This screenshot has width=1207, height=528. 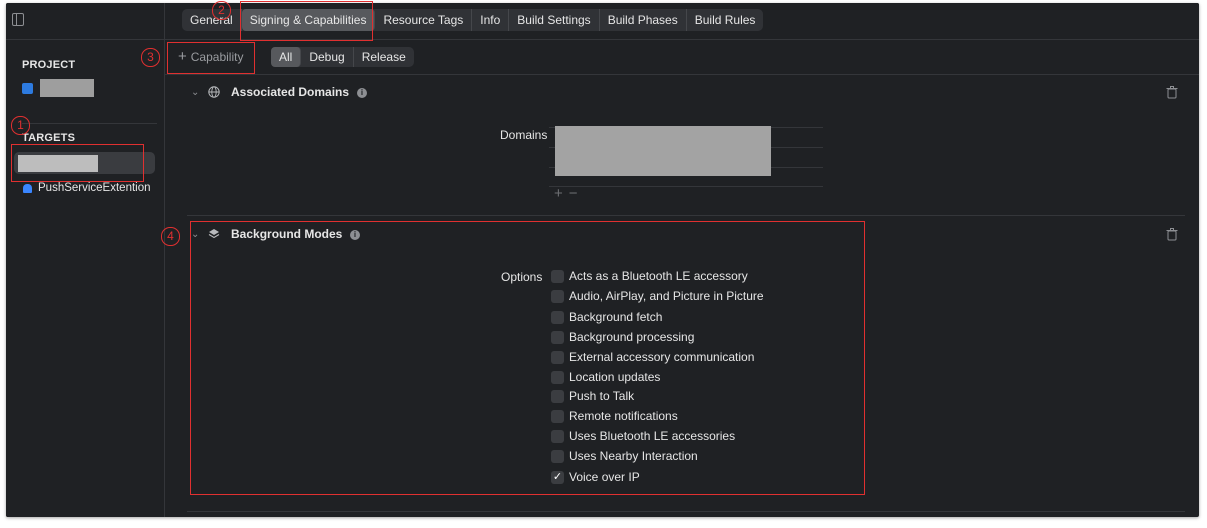 I want to click on project-section-title: PROJECT, so click(x=49, y=65).